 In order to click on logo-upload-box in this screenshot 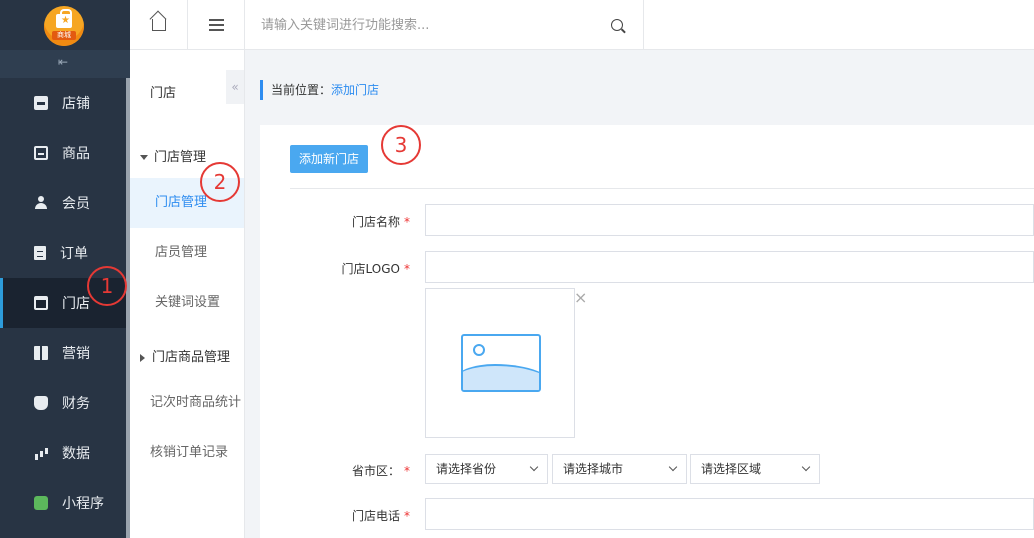, I will do `click(500, 363)`.